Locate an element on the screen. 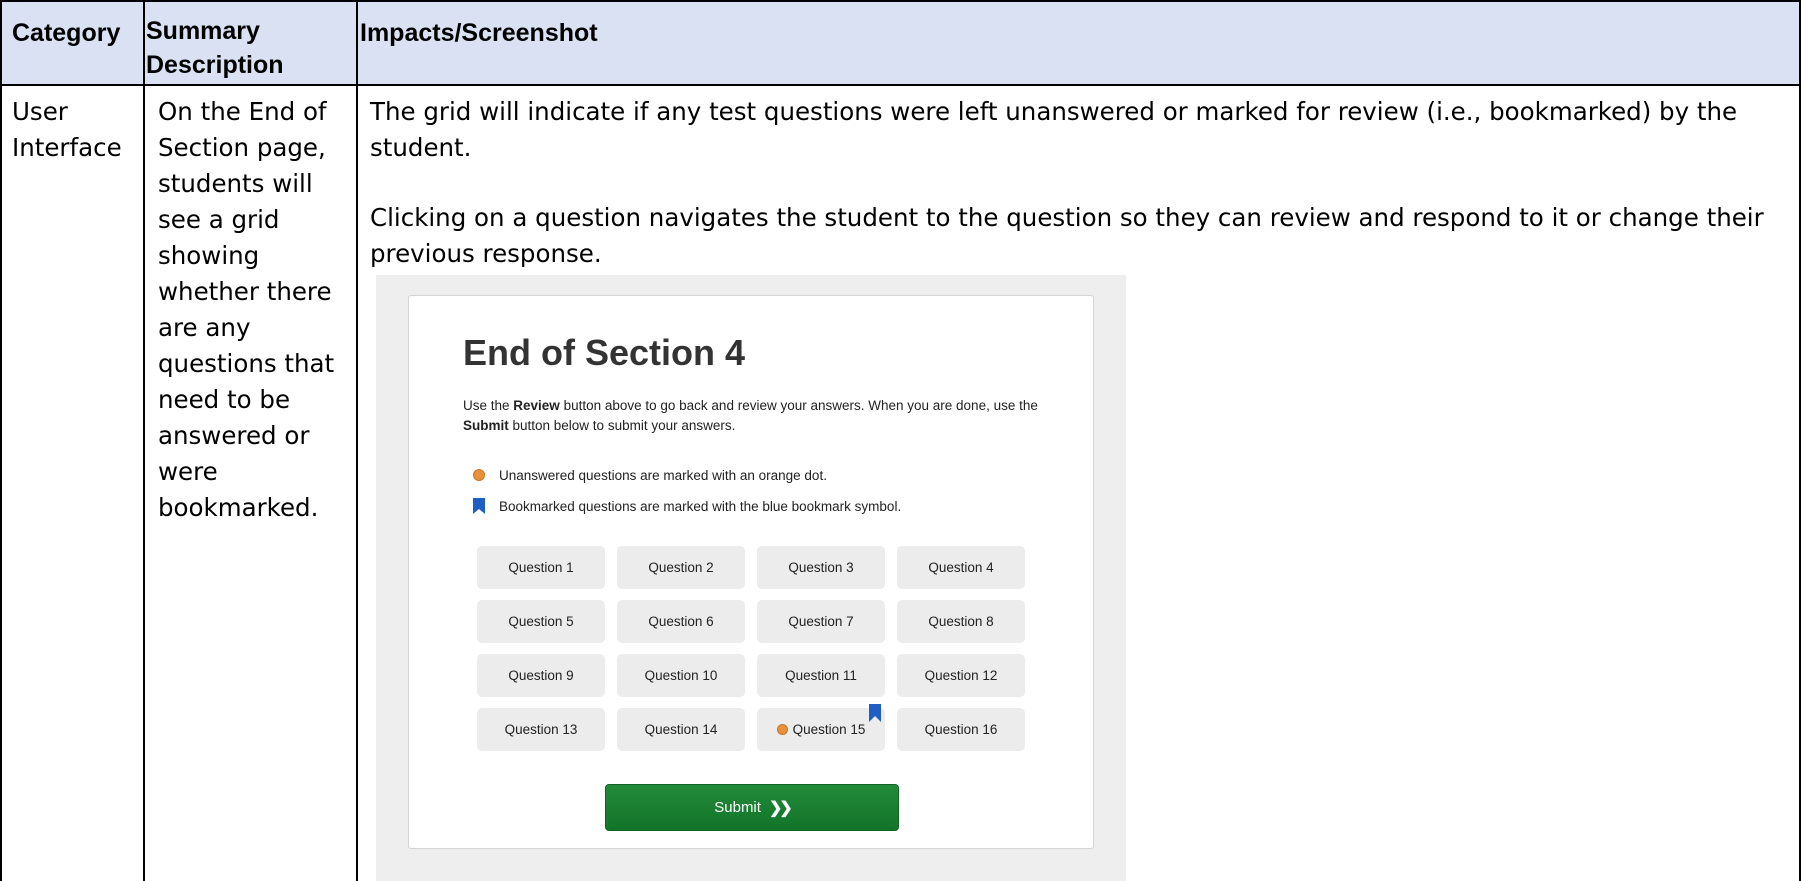  question-label: Question 5 is located at coordinates (541, 621).